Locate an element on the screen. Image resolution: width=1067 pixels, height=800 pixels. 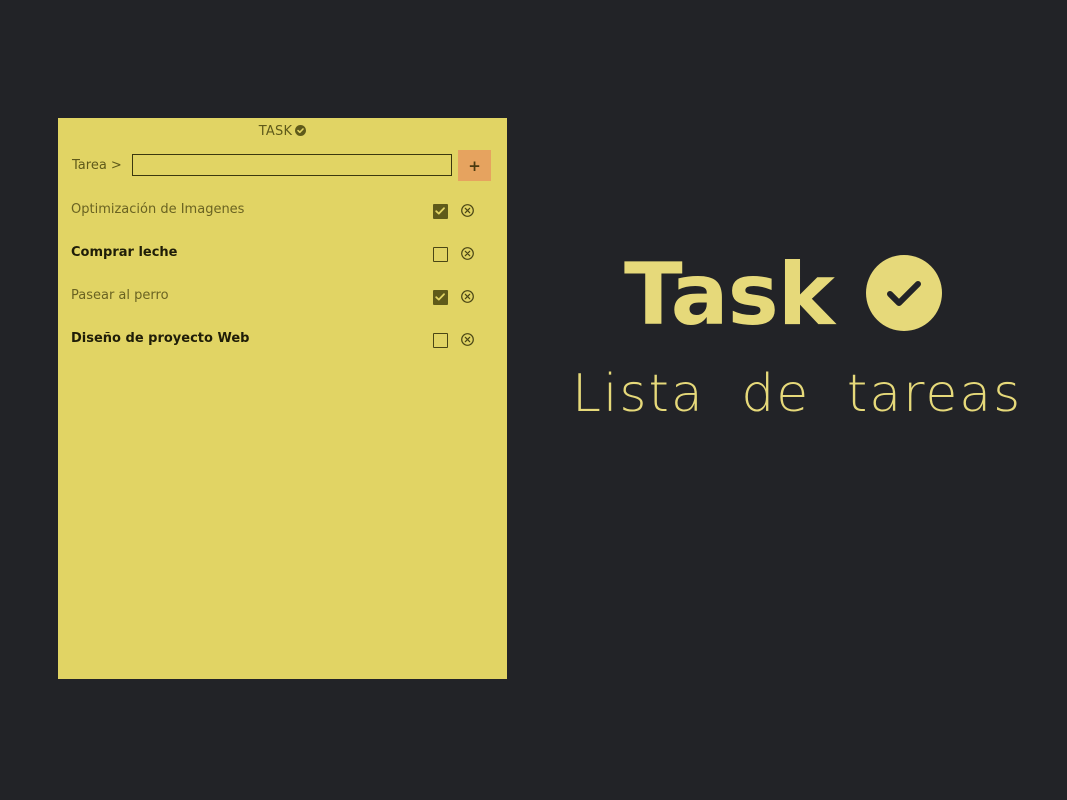
task-input is located at coordinates (292, 165).